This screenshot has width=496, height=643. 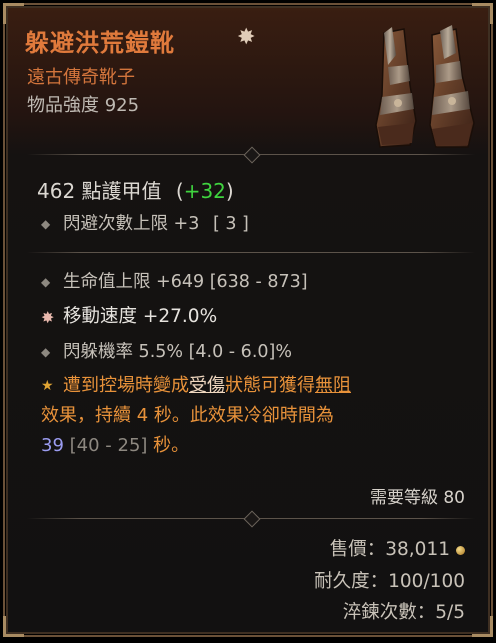 I want to click on implicit-affix: ◆ 閃避次數上限 +3 [ 3 ], so click(x=145, y=222).